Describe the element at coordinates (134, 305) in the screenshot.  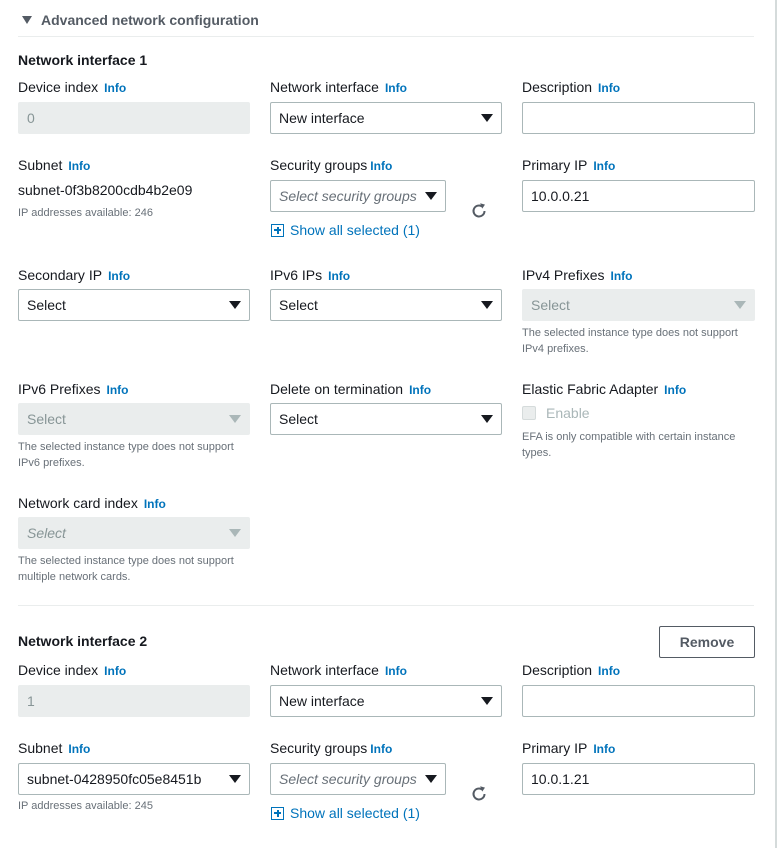
I see `ni1-secondary-ip-select: Select` at that location.